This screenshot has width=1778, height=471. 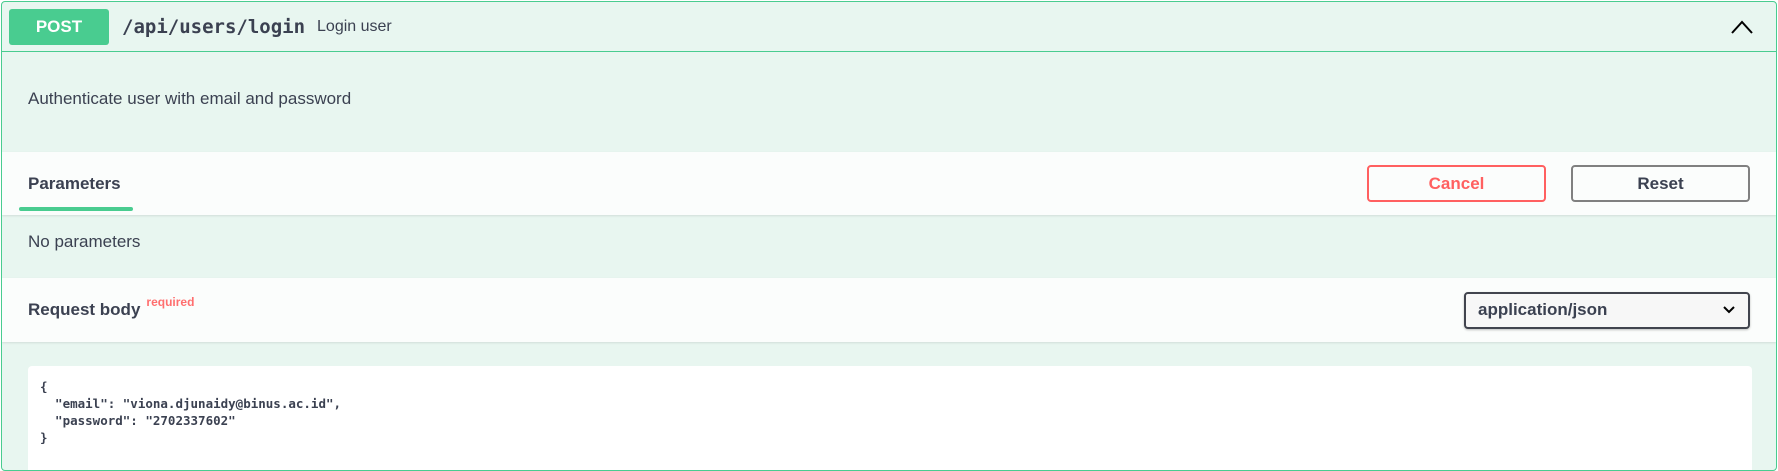 I want to click on request-body-title: Request body, so click(x=84, y=309).